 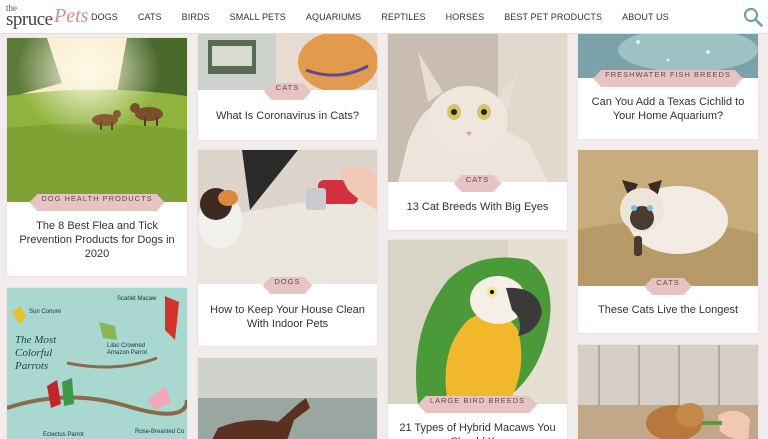 What do you see at coordinates (287, 217) in the screenshot?
I see `cat-spray-image` at bounding box center [287, 217].